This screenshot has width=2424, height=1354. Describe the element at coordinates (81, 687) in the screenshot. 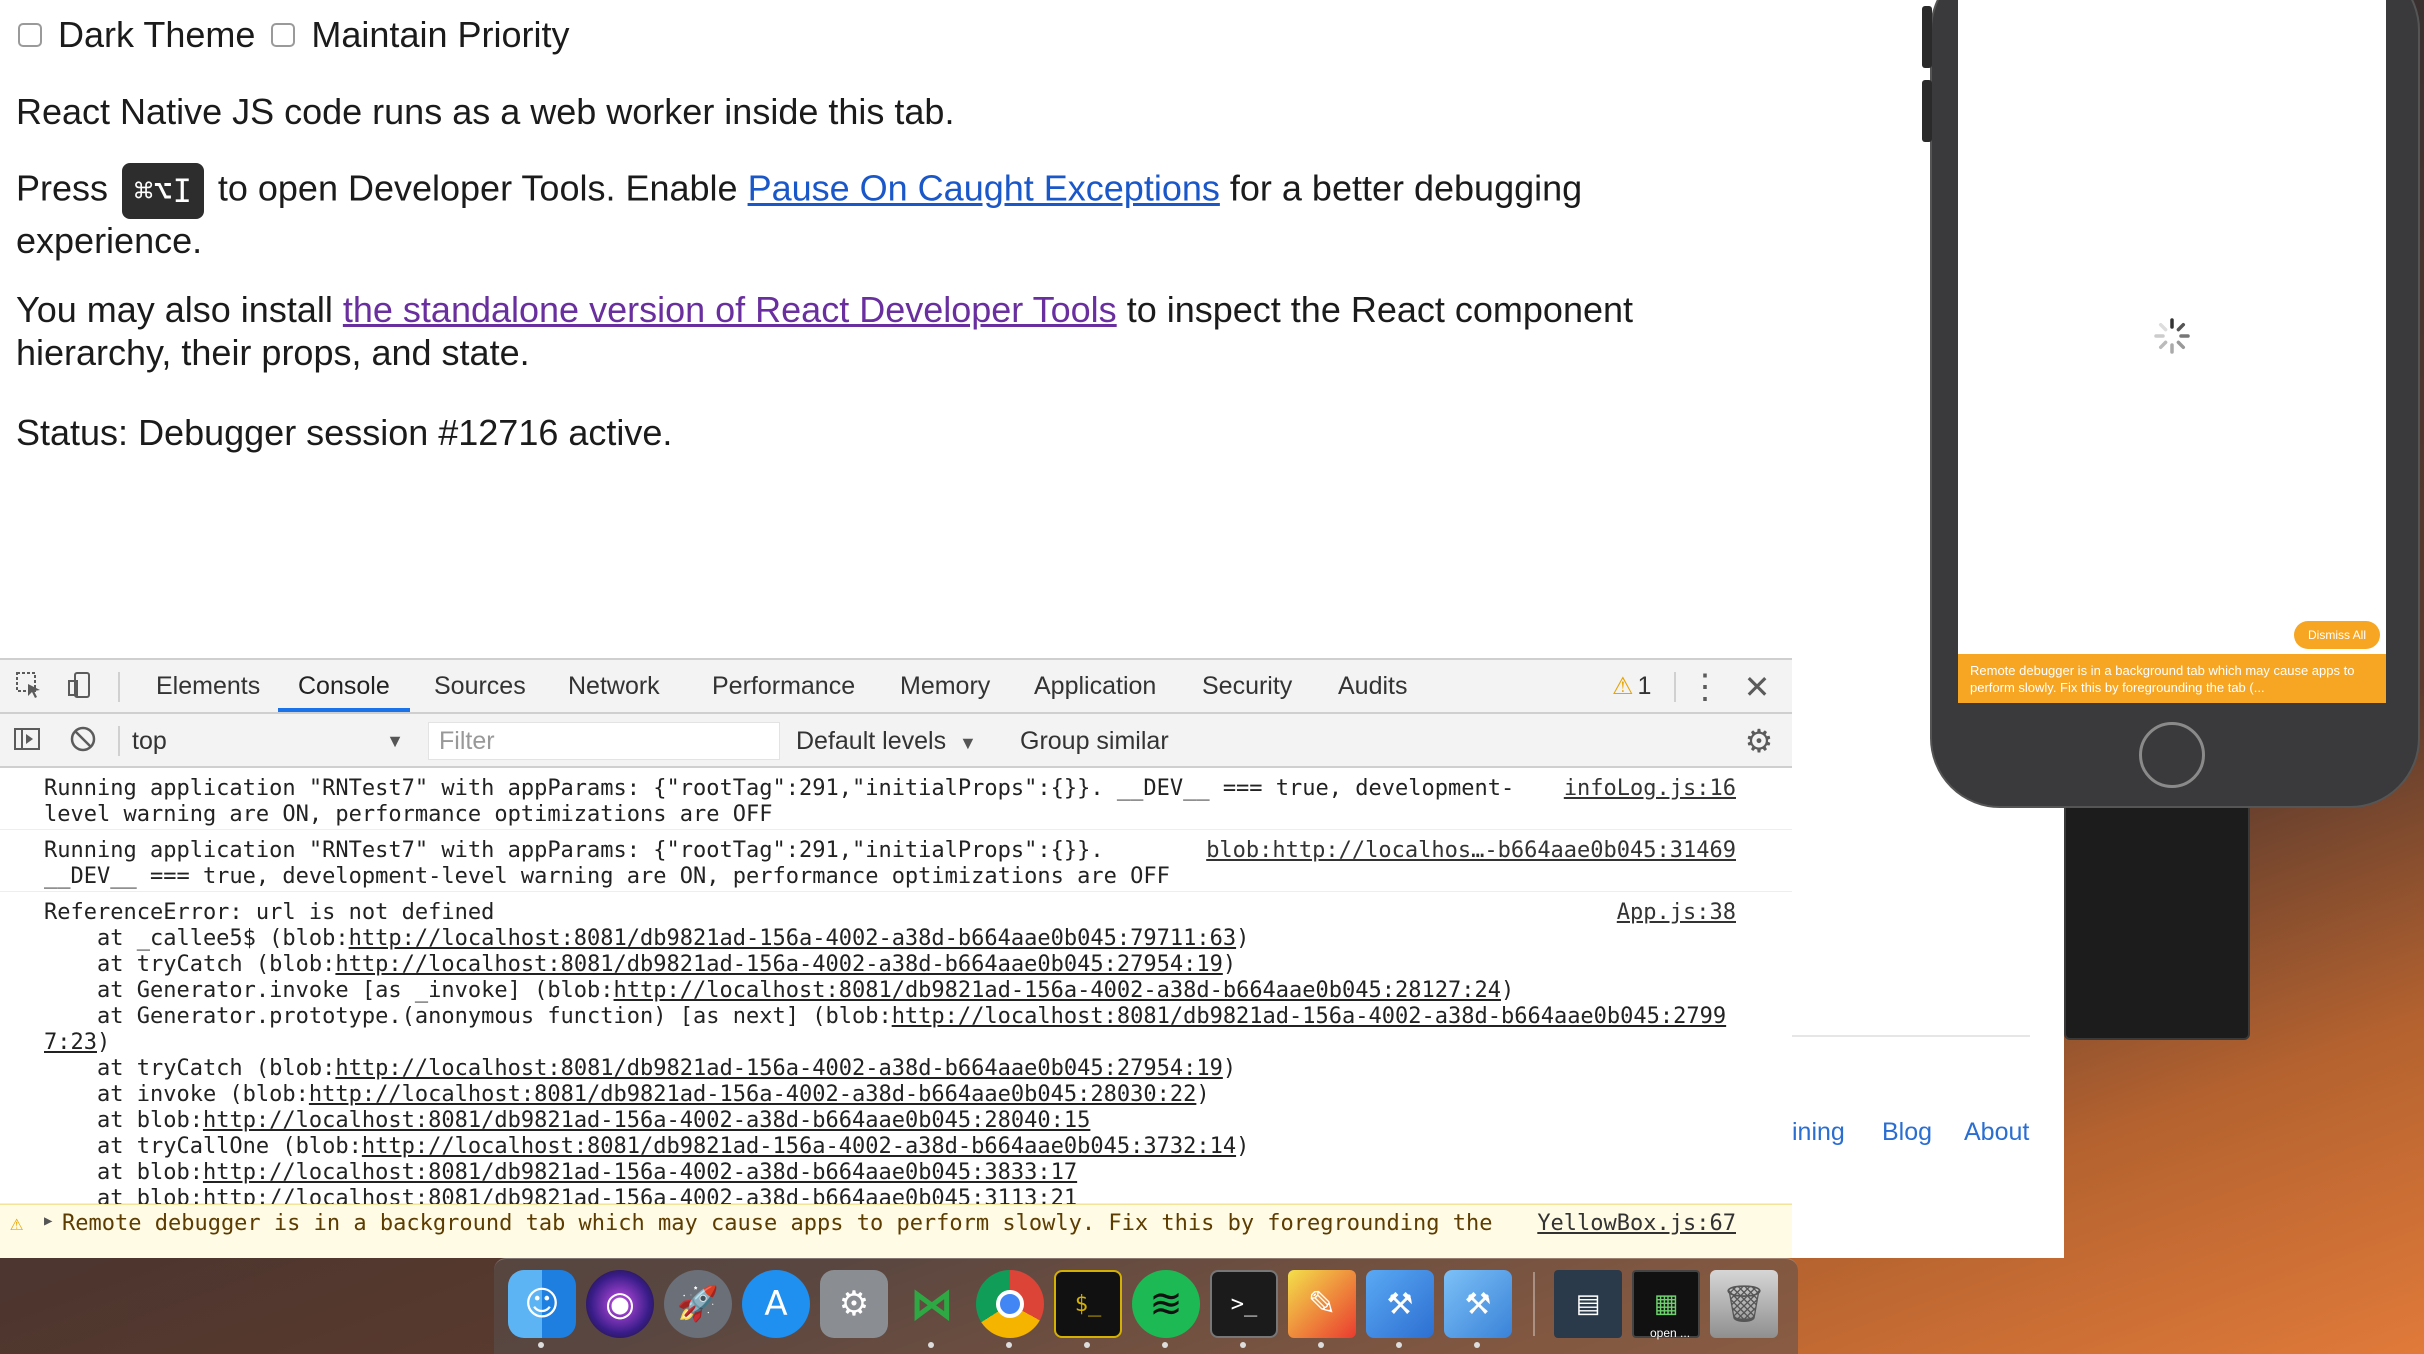

I see `device-toolbar-icon` at that location.